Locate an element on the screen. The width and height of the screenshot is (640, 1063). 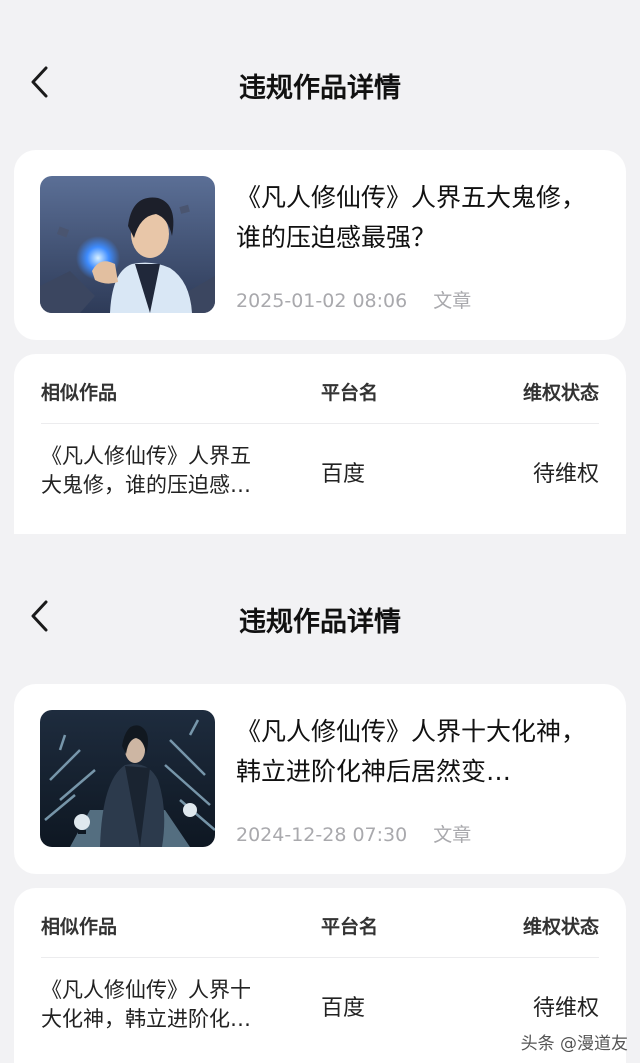
work-meta: 2024-12-28 07:30 文章 is located at coordinates (353, 833).